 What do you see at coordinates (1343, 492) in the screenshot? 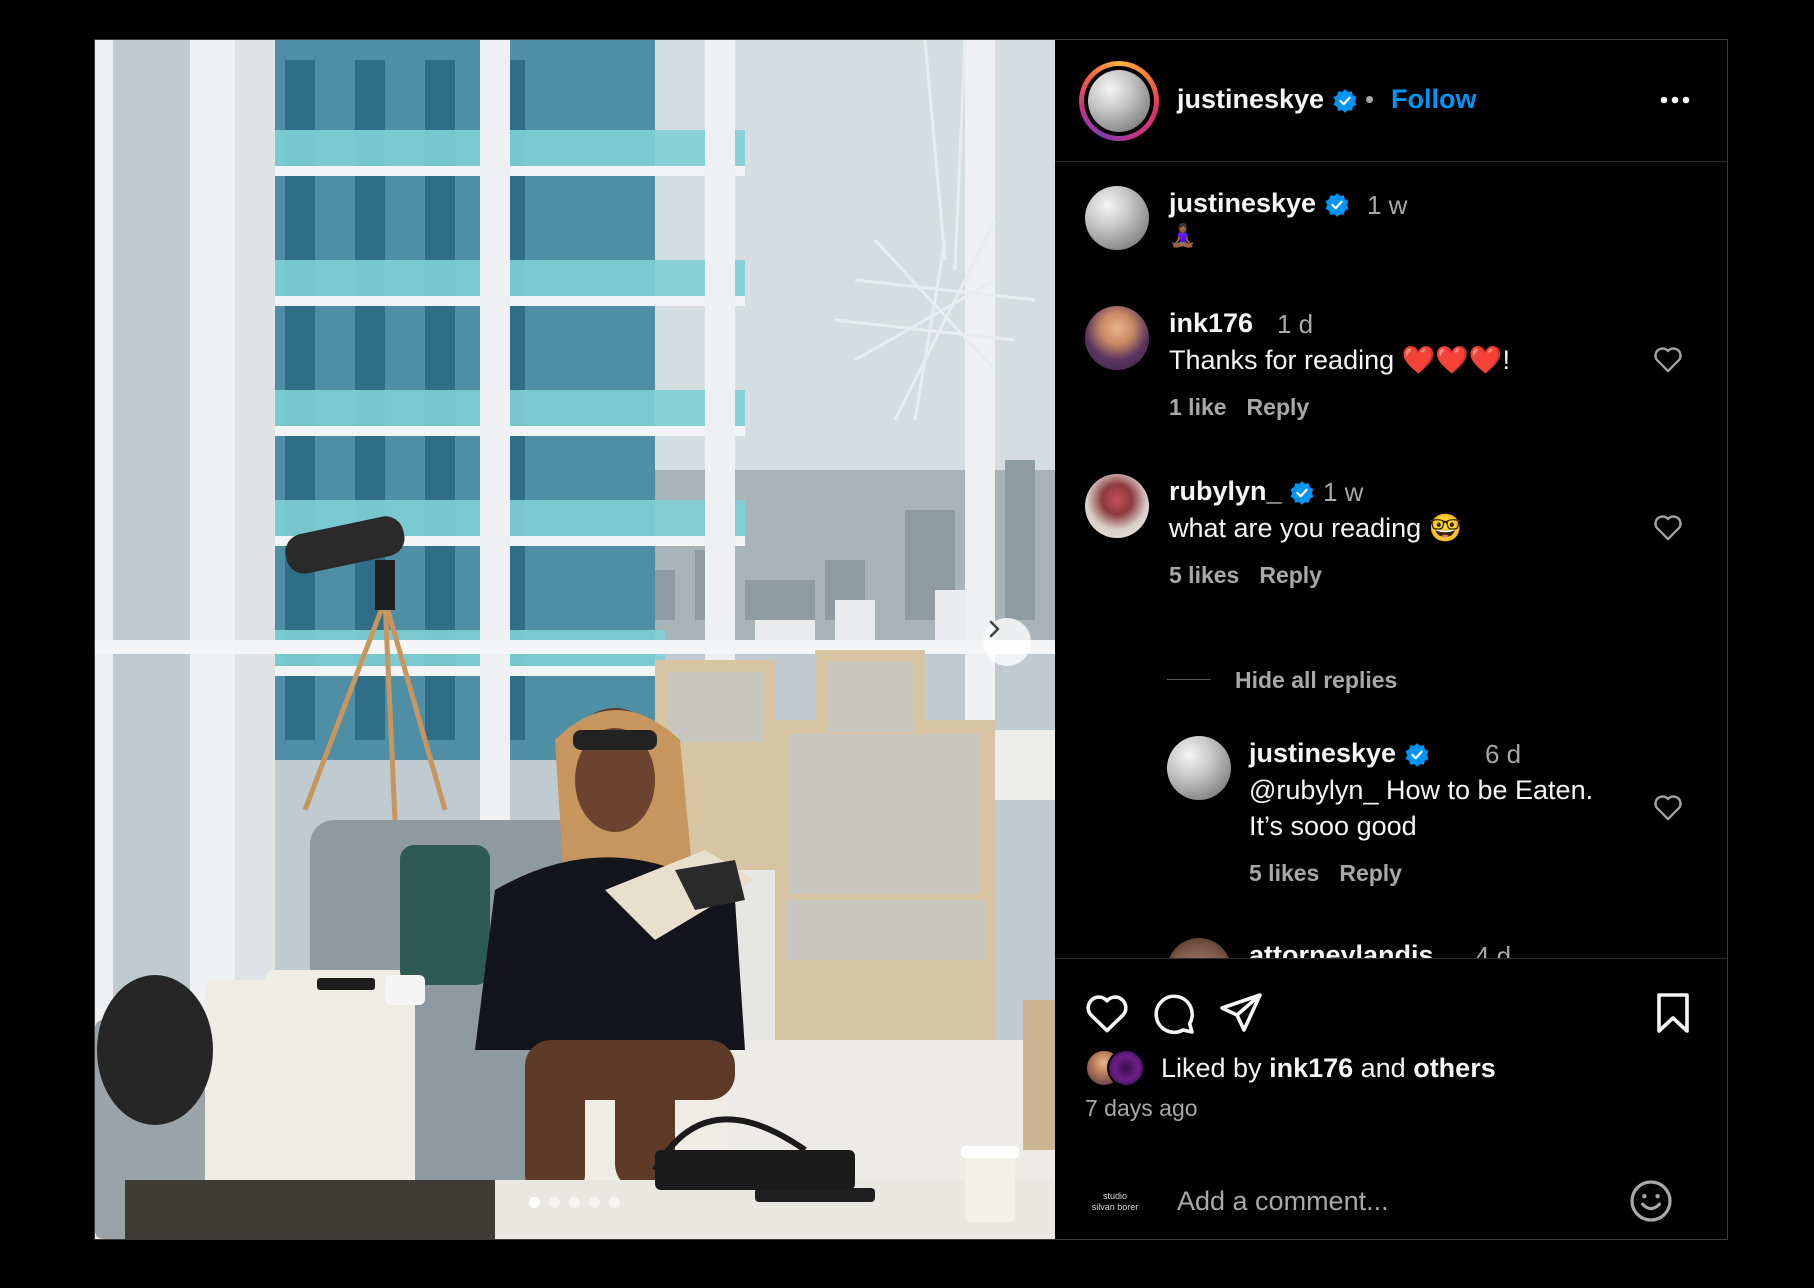
I see `comment-time: 1 w` at bounding box center [1343, 492].